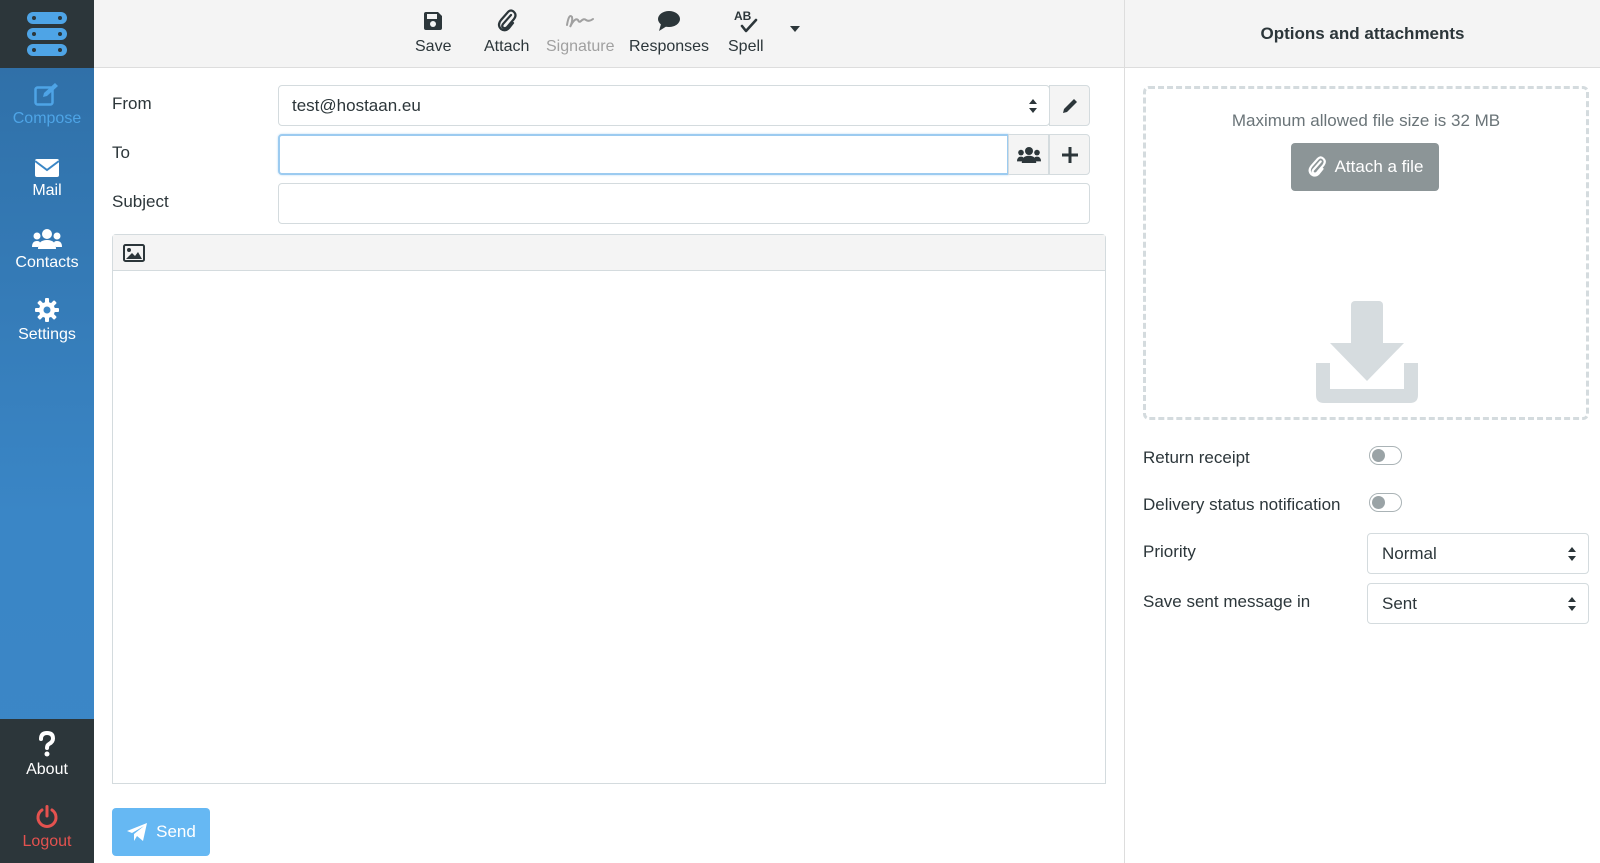 This screenshot has height=863, width=1600. What do you see at coordinates (47, 816) in the screenshot?
I see `power-icon` at bounding box center [47, 816].